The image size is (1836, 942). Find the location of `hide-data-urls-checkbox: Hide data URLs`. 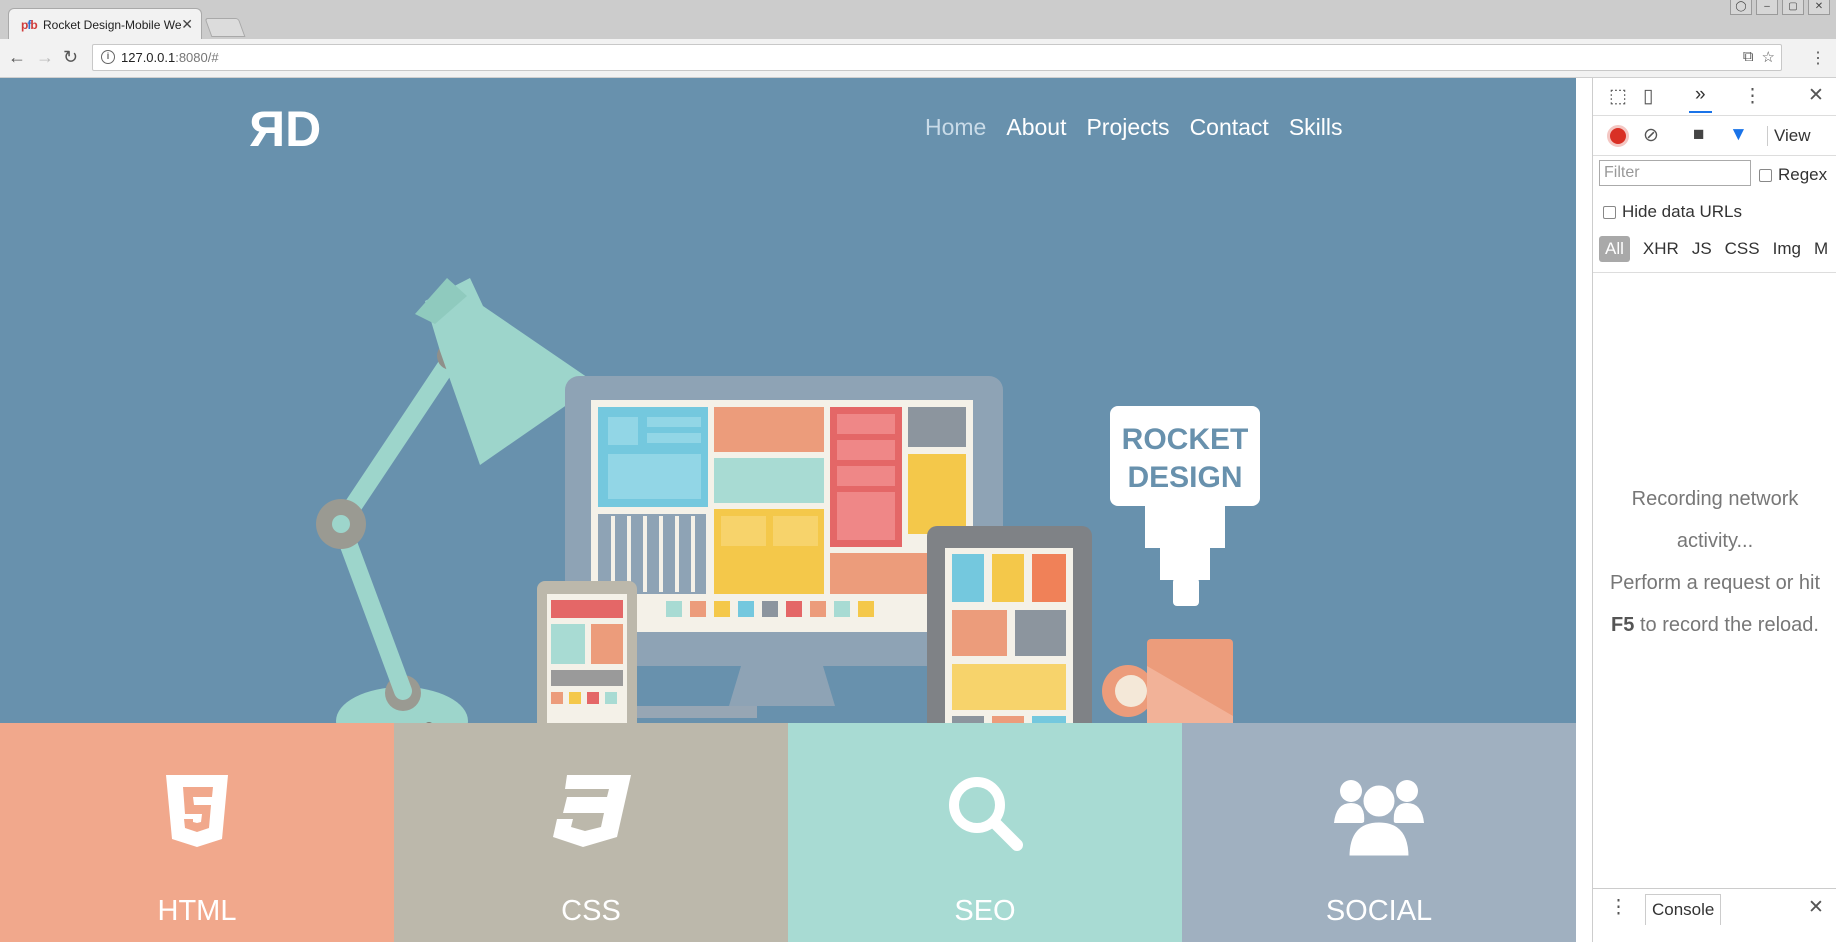

hide-data-urls-checkbox: Hide data URLs is located at coordinates (1672, 212).